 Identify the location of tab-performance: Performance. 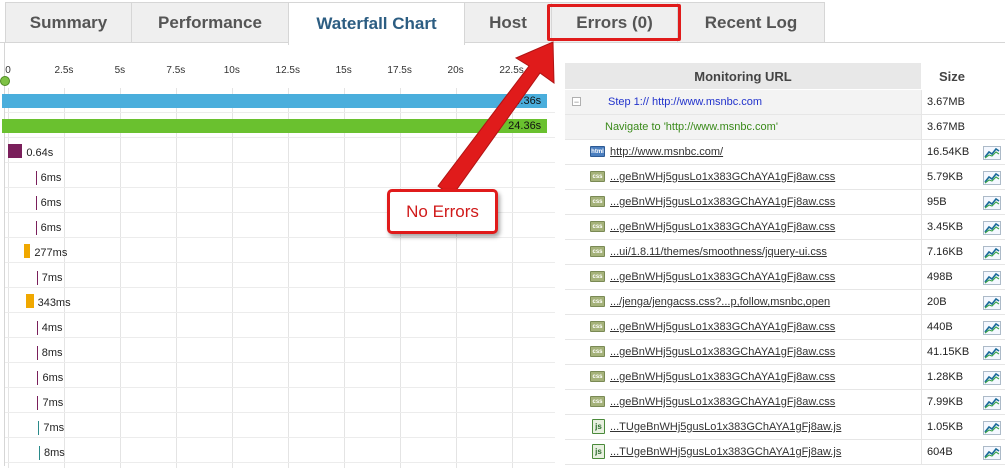
(210, 22).